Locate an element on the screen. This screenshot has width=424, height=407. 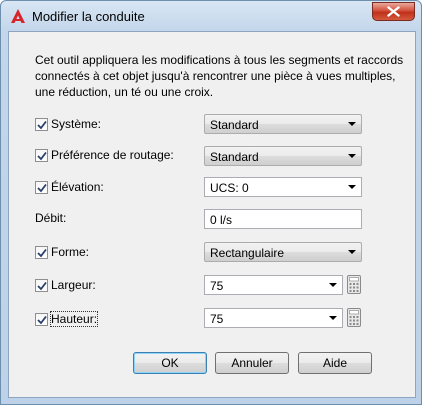
elevation-combo: UCS: 0 is located at coordinates (283, 187).